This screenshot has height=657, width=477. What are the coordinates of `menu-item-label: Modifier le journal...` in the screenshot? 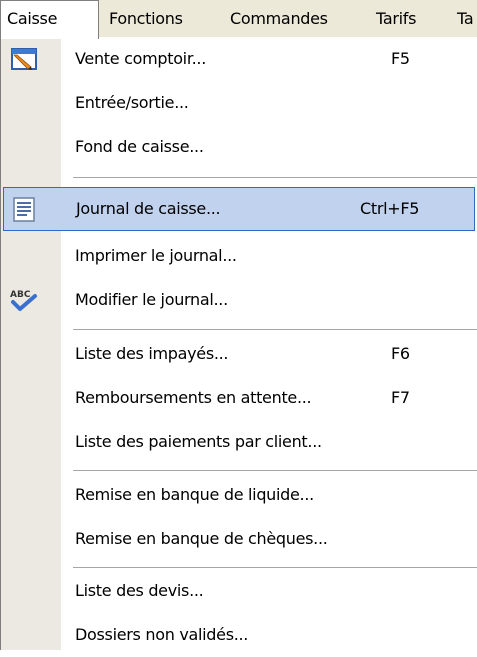 It's located at (151, 299).